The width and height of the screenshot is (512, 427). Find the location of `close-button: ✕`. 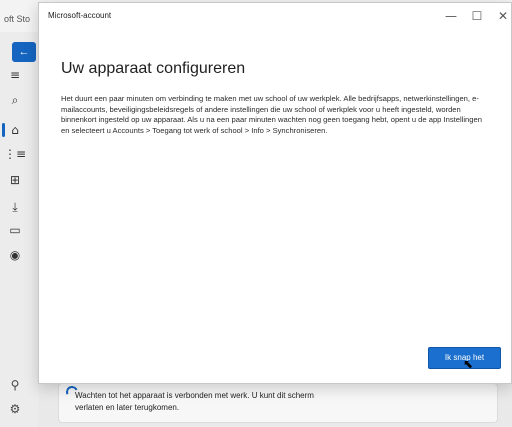

close-button: ✕ is located at coordinates (500, 16).